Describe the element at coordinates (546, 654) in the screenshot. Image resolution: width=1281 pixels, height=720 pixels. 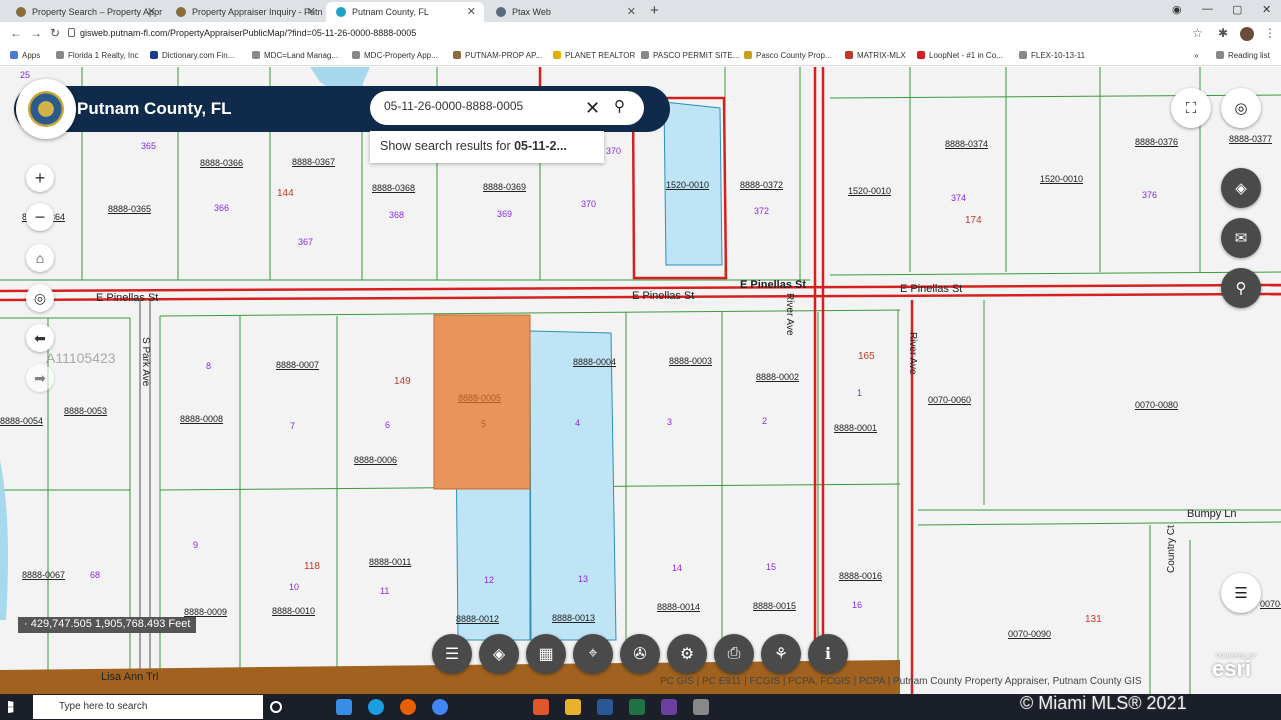
I see `basemap-button: ▦` at that location.